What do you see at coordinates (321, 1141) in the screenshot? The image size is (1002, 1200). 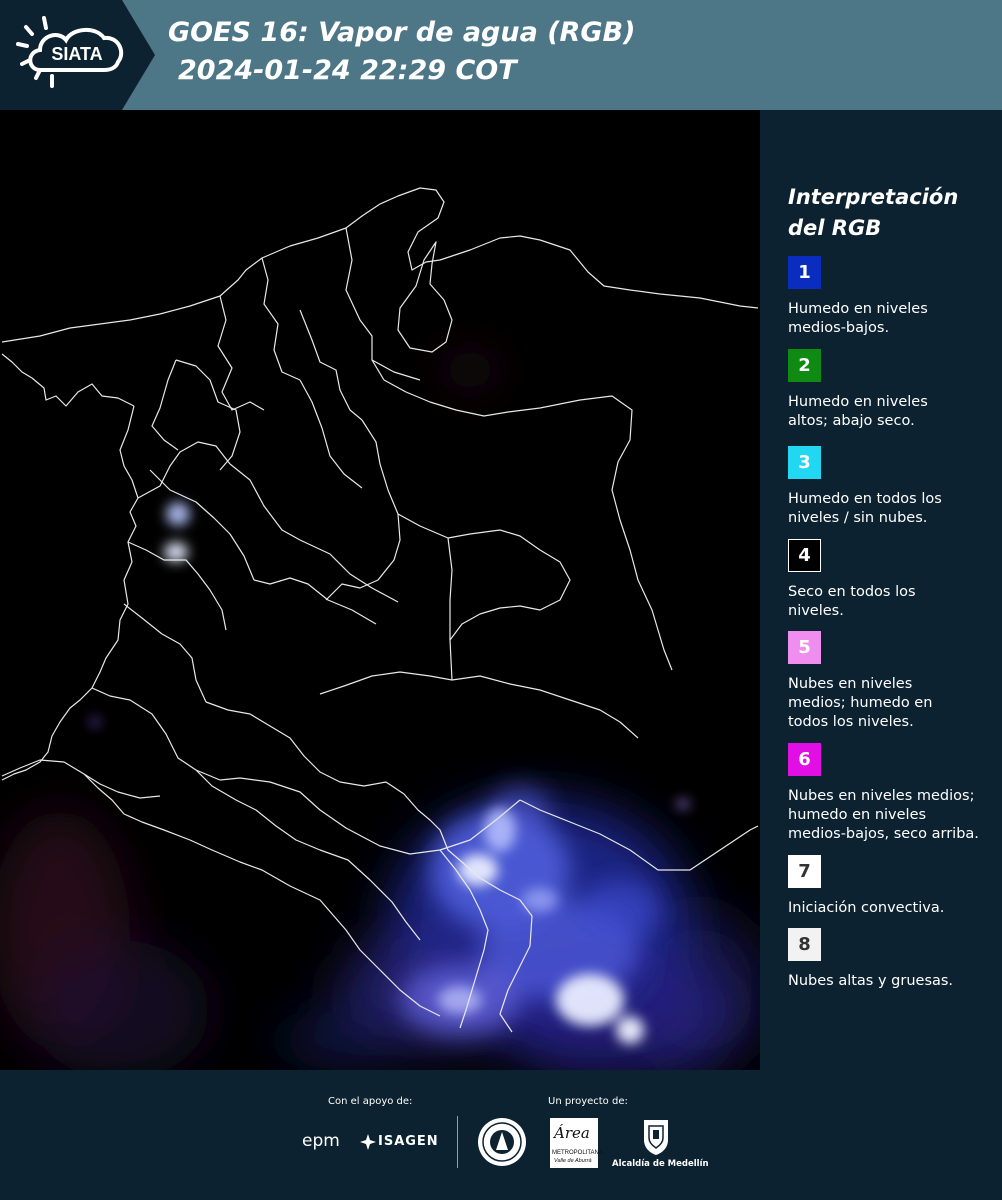 I see `epm-logo: epm` at bounding box center [321, 1141].